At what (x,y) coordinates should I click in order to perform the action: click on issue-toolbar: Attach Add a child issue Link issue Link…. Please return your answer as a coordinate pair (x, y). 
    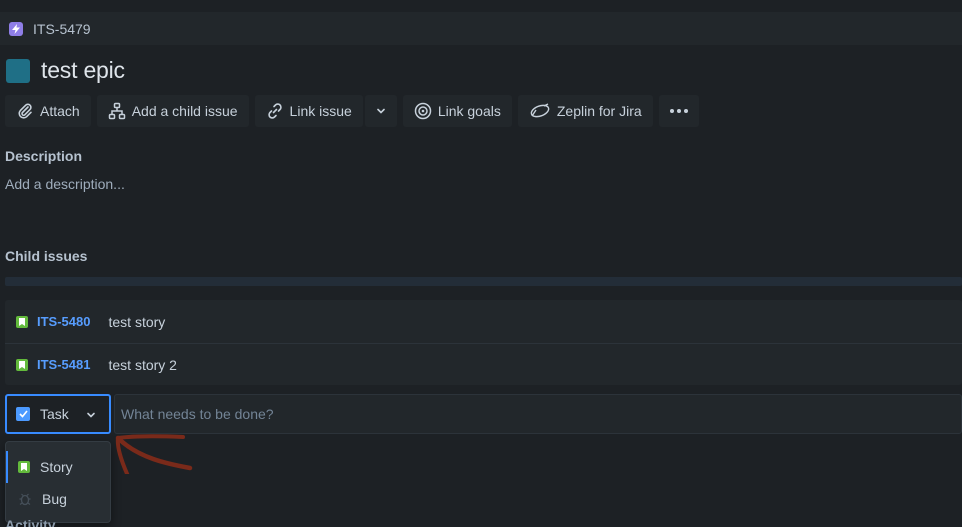
    Looking at the image, I should click on (352, 111).